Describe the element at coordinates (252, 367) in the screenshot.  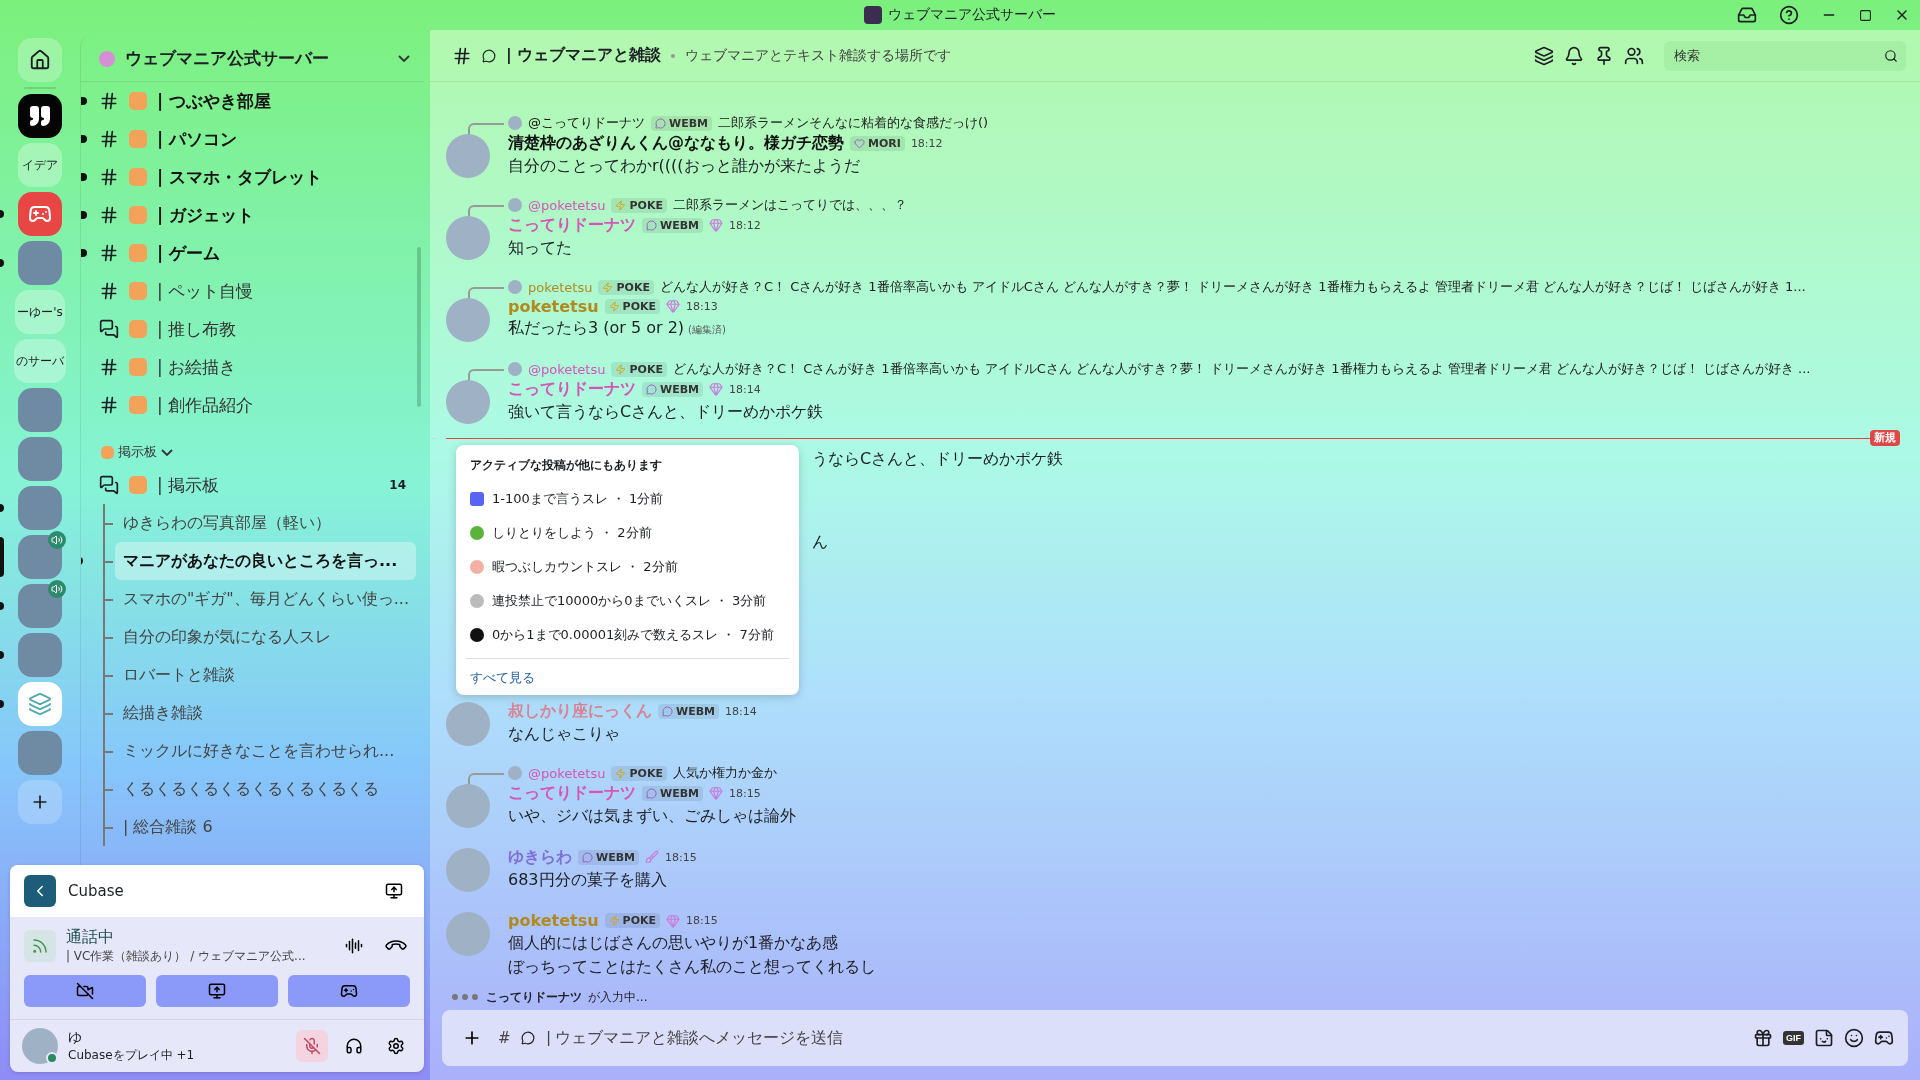
I see `channel-item: | お絵描き` at that location.